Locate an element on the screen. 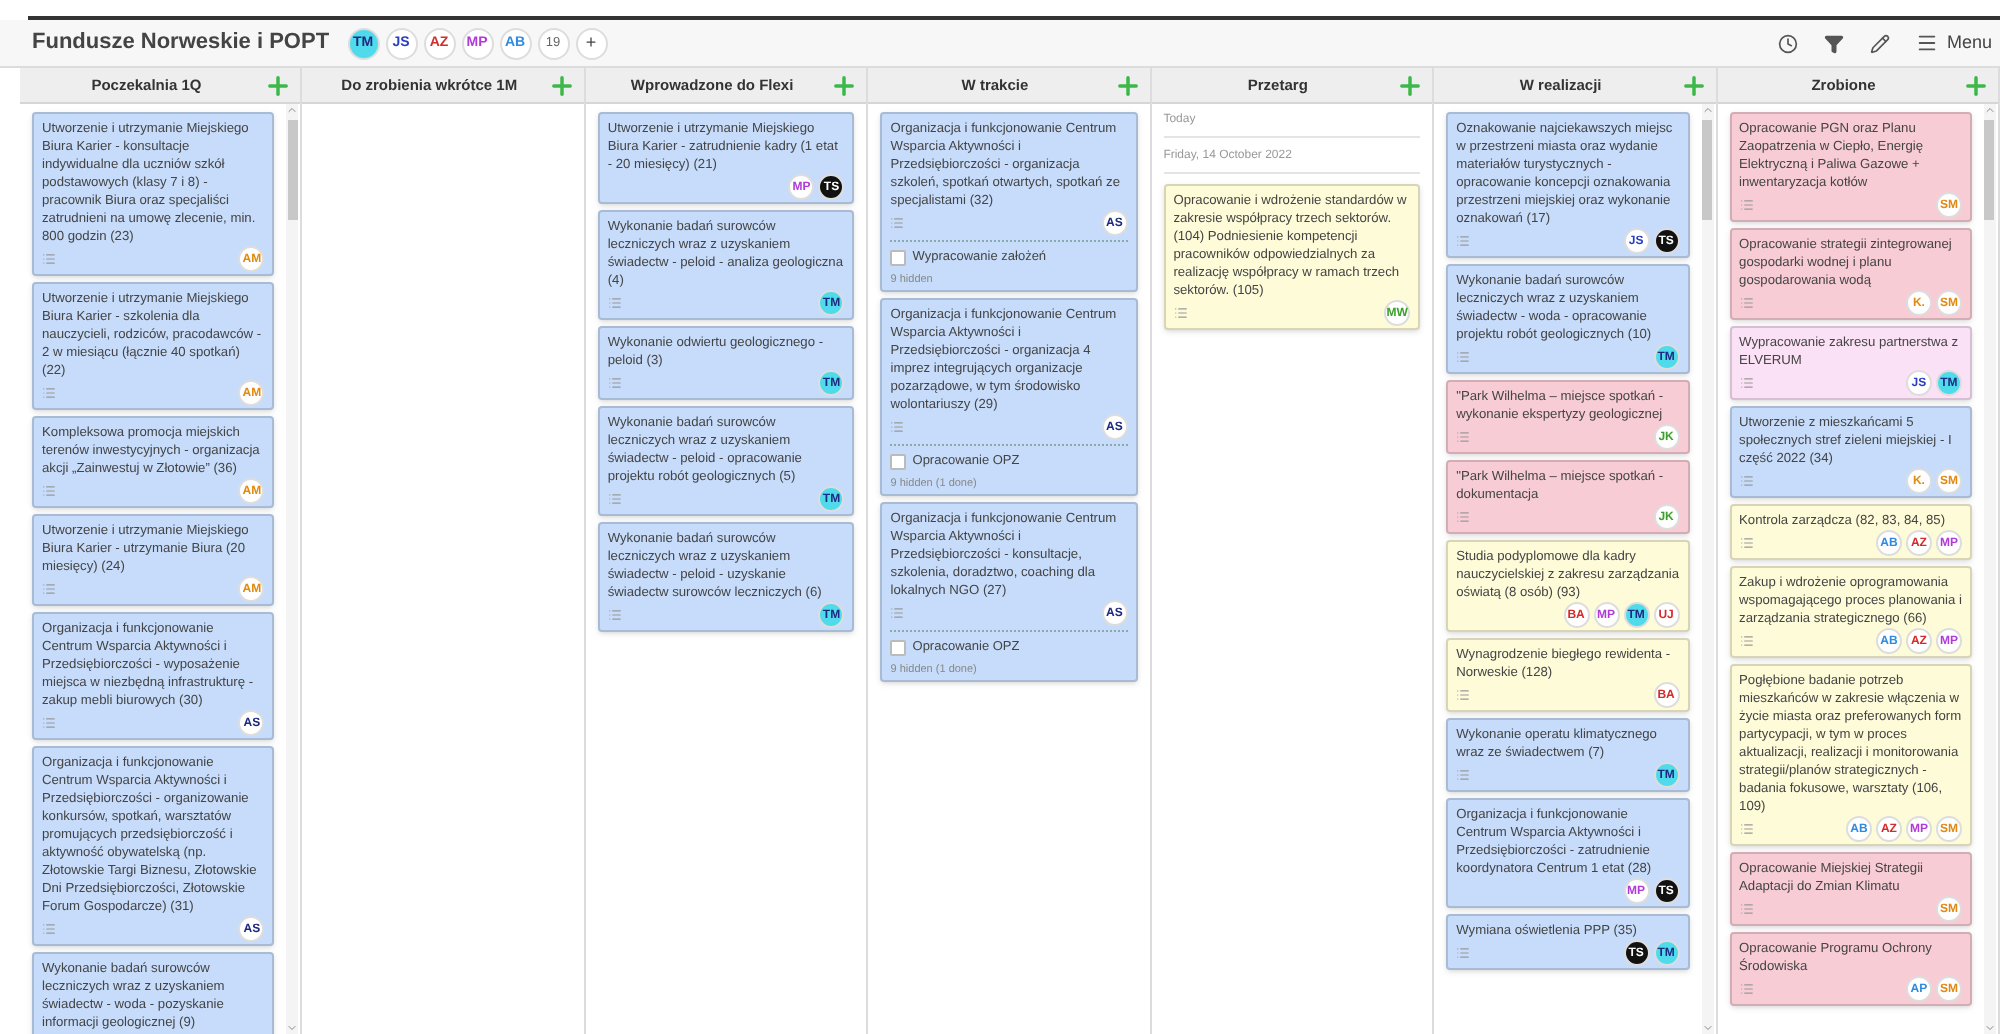 The height and width of the screenshot is (1034, 2000). menu-button: Menu is located at coordinates (1954, 43).